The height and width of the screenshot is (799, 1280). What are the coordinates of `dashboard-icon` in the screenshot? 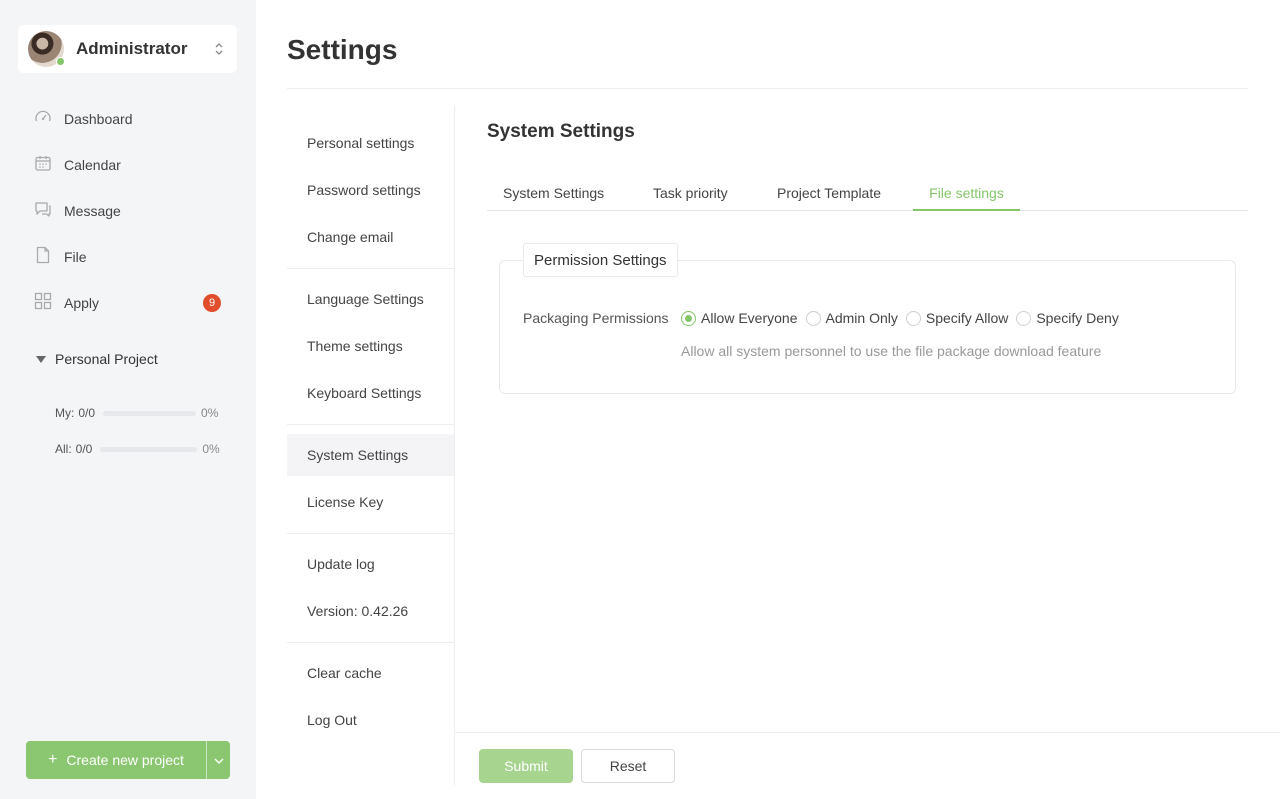 It's located at (43, 119).